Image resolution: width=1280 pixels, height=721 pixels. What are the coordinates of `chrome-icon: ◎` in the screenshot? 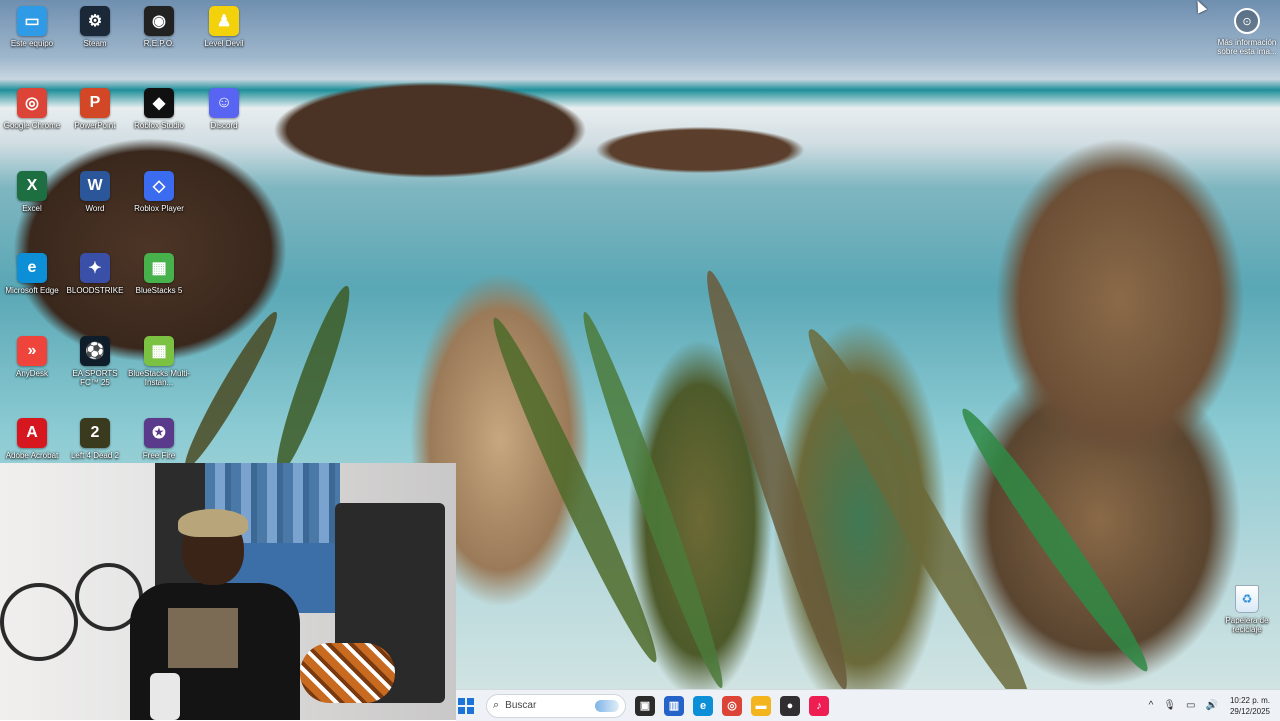 It's located at (32, 103).